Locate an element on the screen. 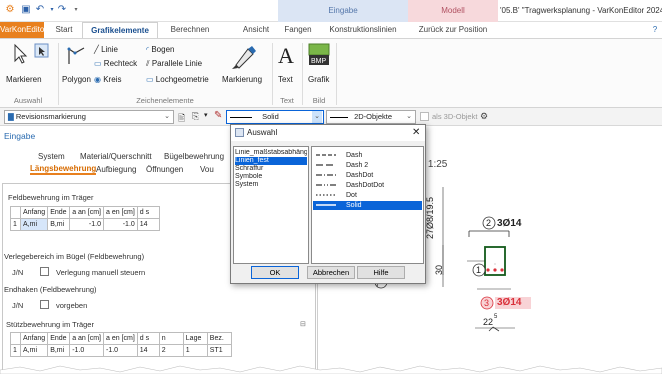 The width and height of the screenshot is (662, 374). linestyle-list-item: DashDotDot is located at coordinates (367, 185).